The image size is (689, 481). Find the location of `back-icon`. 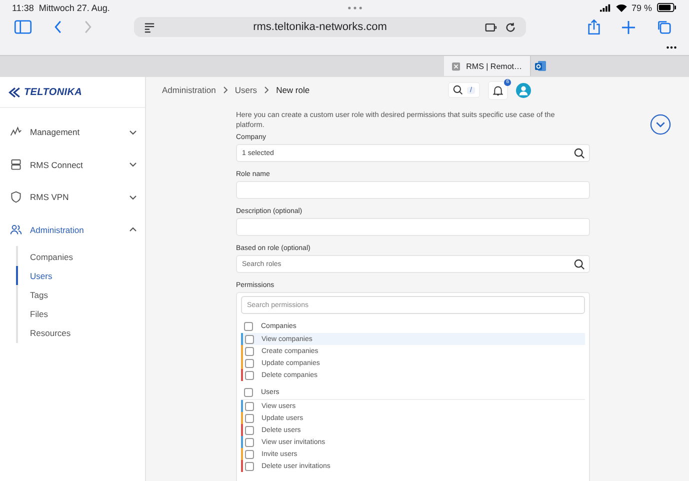

back-icon is located at coordinates (58, 27).